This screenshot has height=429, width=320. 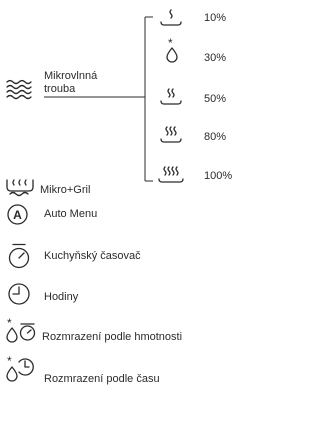 I want to click on mode-label-clock: Hodiny, so click(x=61, y=297).